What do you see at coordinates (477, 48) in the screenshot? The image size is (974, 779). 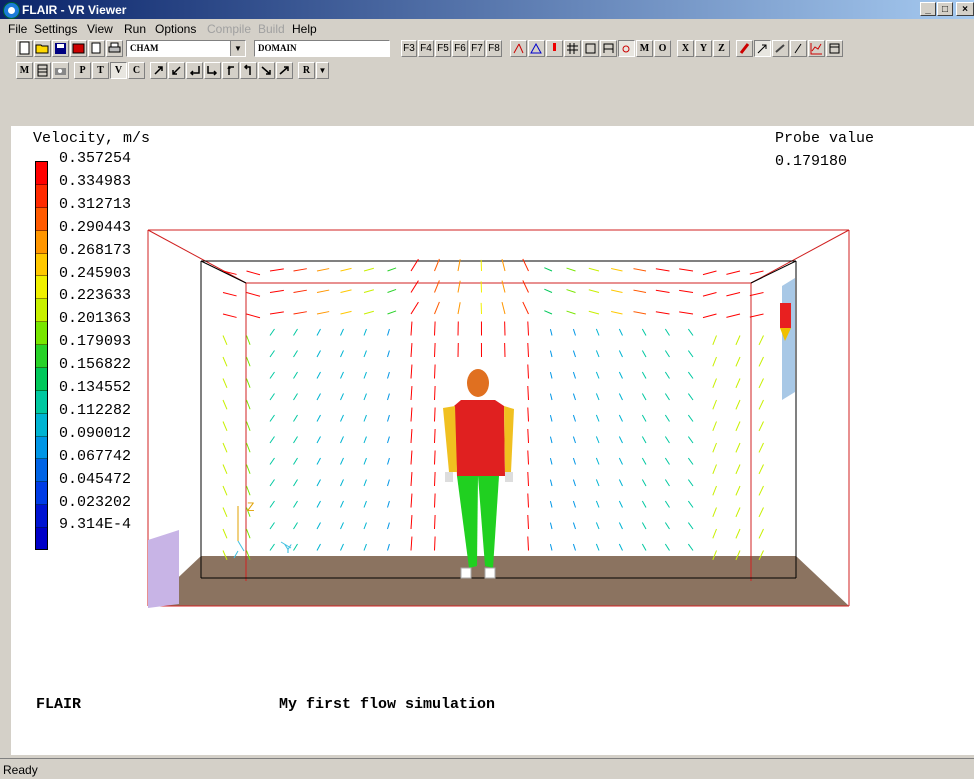 I see `f7-button: F7` at bounding box center [477, 48].